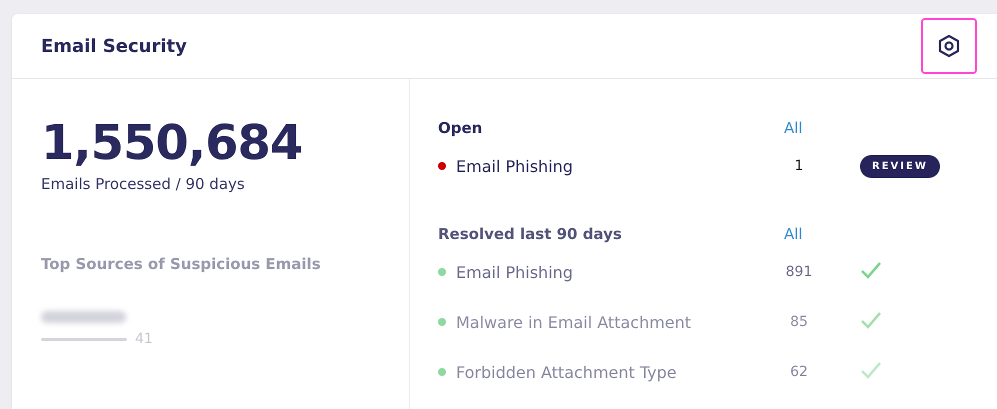 The height and width of the screenshot is (409, 997). I want to click on incident-count: 1, so click(799, 166).